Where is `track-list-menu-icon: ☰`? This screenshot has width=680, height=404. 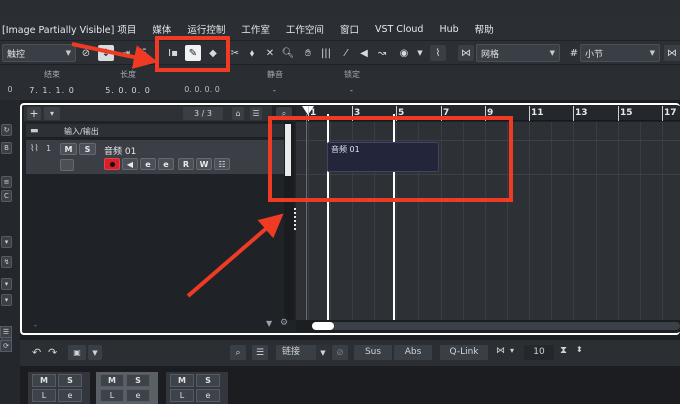
track-list-menu-icon: ☰ is located at coordinates (256, 113).